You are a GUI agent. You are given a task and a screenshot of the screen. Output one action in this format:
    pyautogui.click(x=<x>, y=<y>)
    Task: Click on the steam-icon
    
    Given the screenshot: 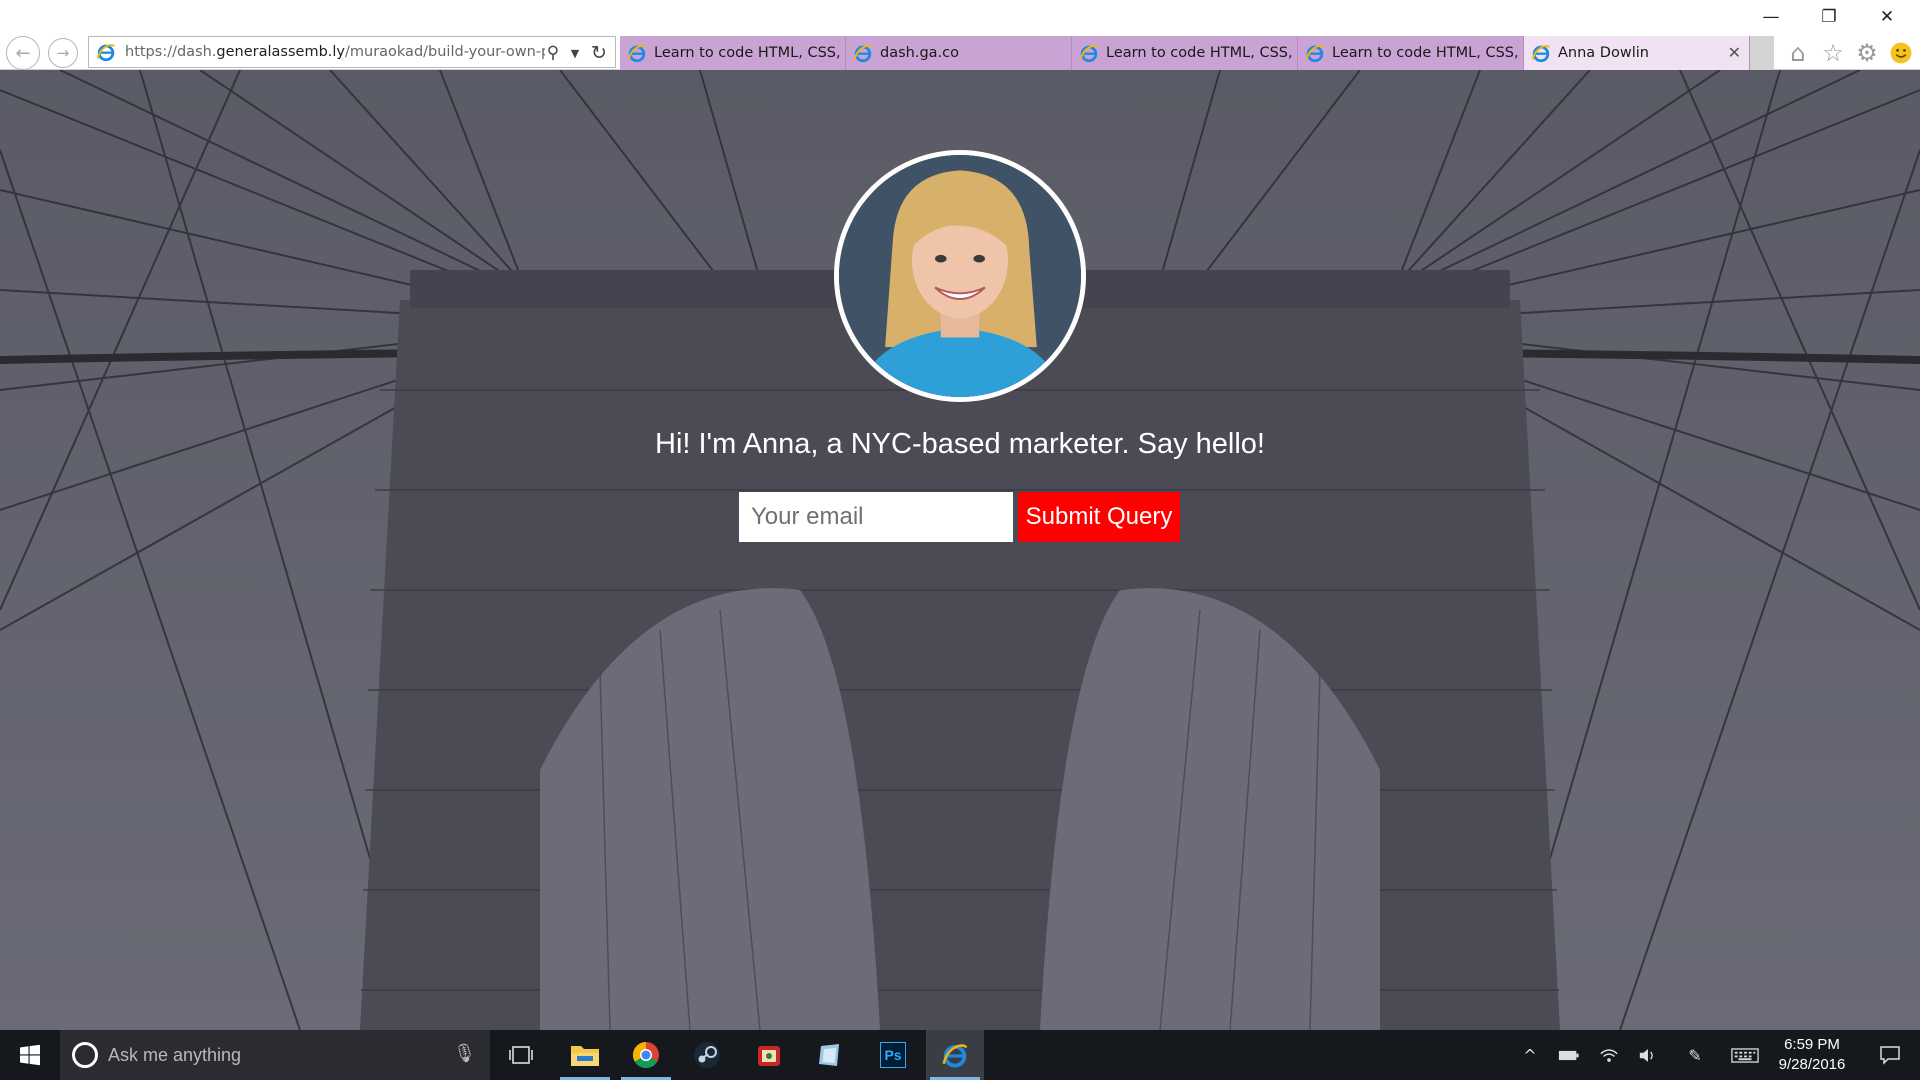 What is the action you would take?
    pyautogui.click(x=707, y=1055)
    